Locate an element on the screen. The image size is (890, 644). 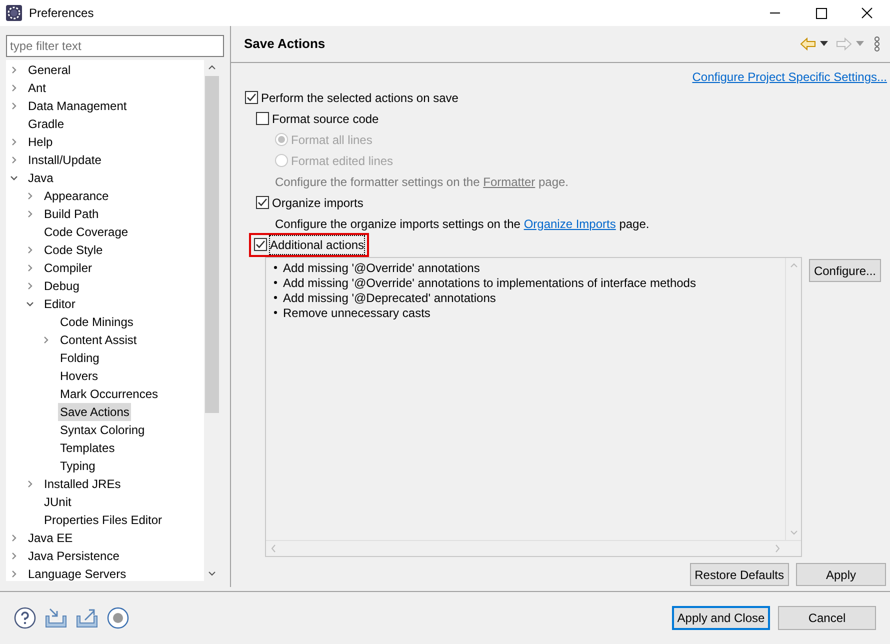
option-label: Additional actions is located at coordinates (317, 245).